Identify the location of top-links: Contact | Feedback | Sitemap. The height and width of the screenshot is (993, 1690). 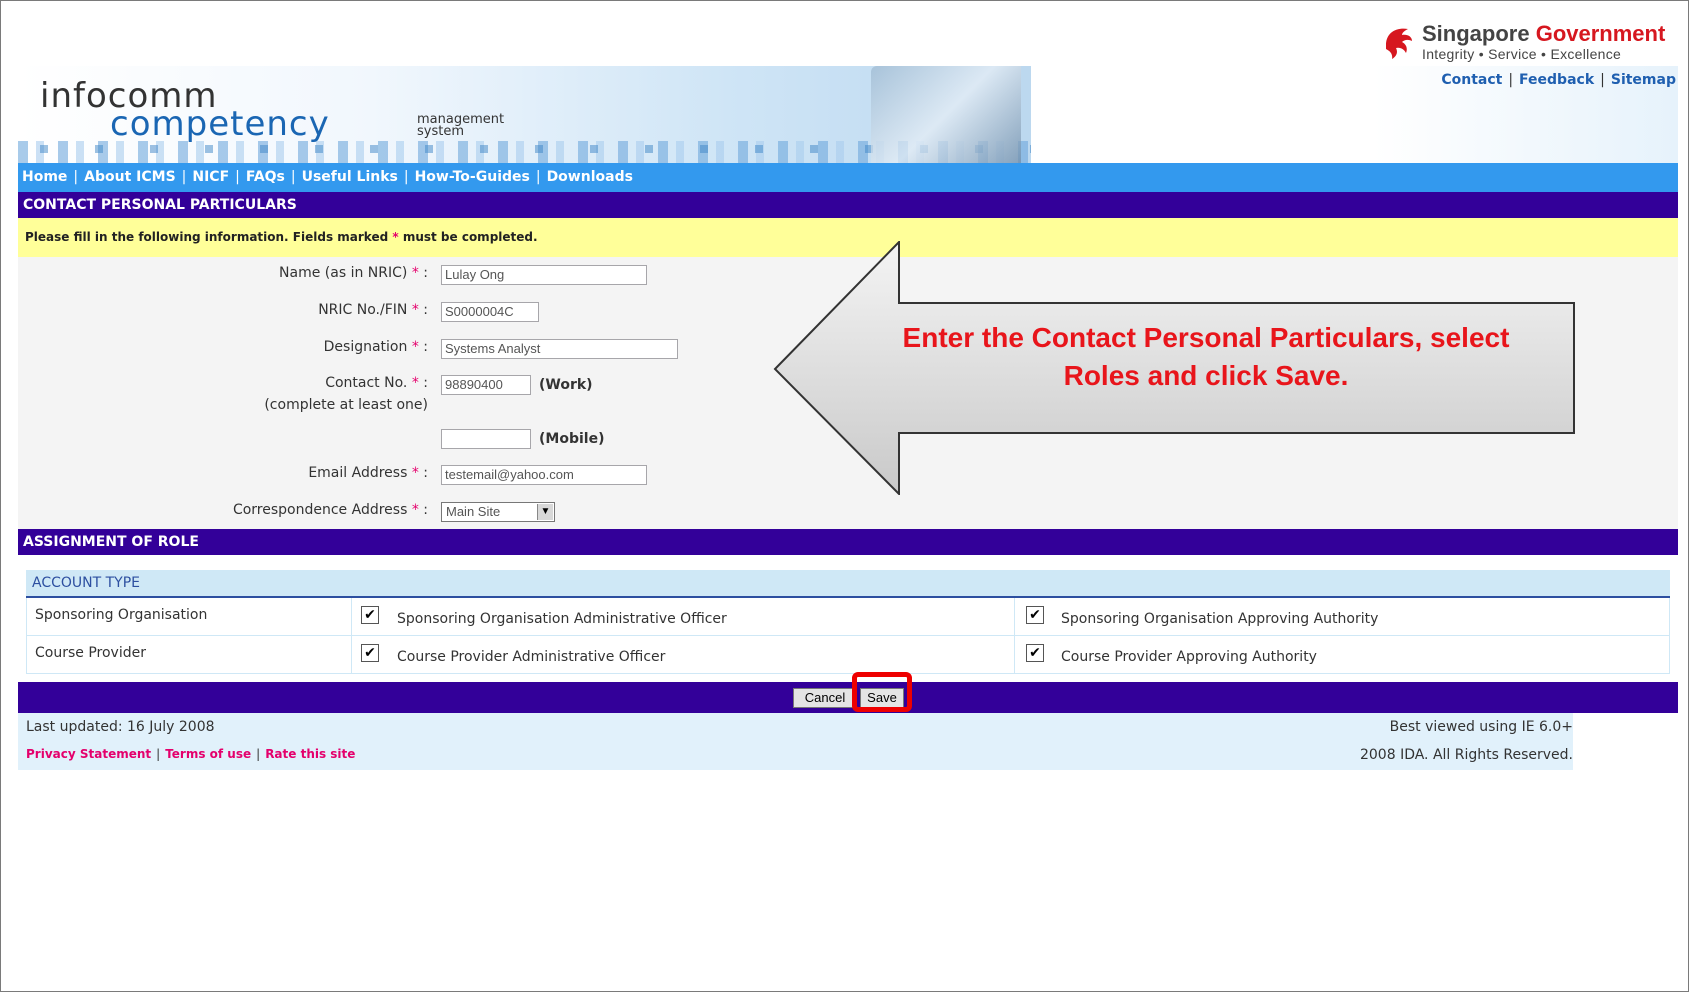
(1558, 80).